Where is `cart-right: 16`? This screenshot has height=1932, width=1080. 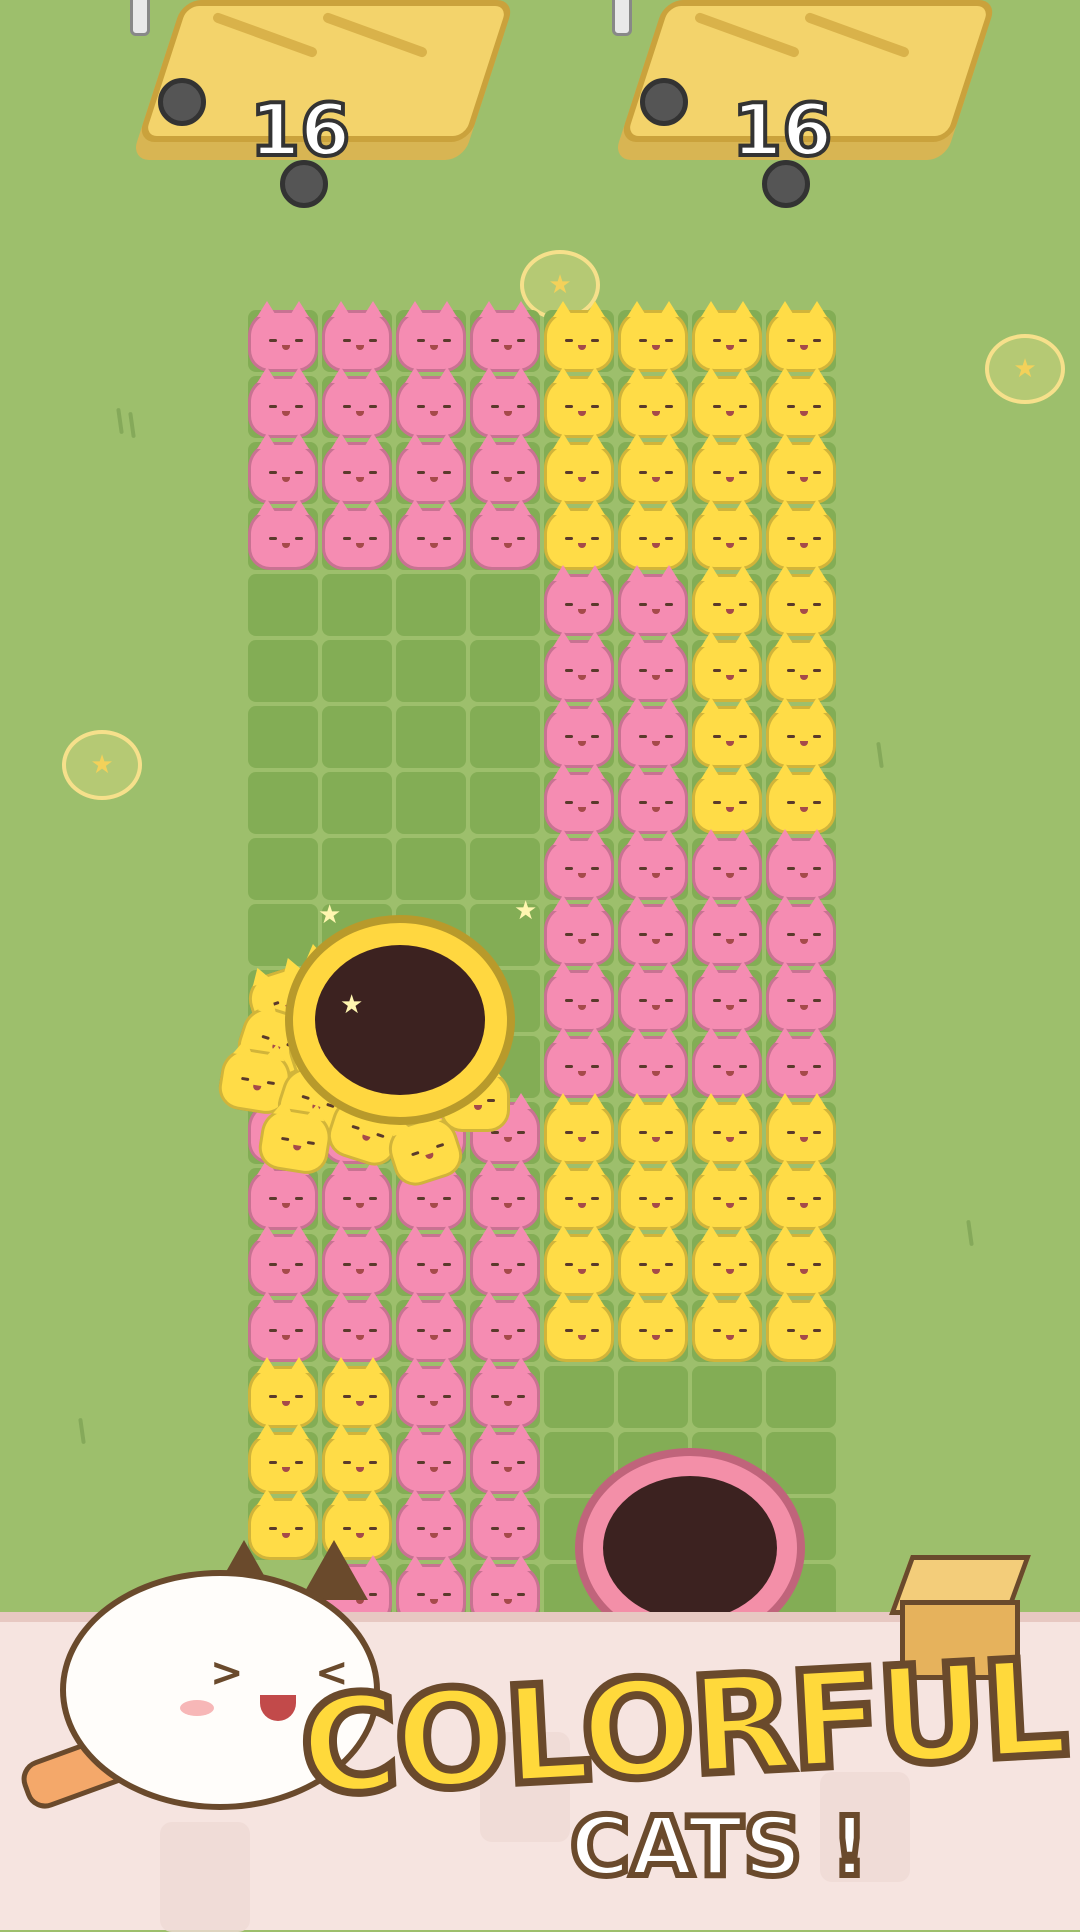
cart-right: 16 is located at coordinates (800, 105).